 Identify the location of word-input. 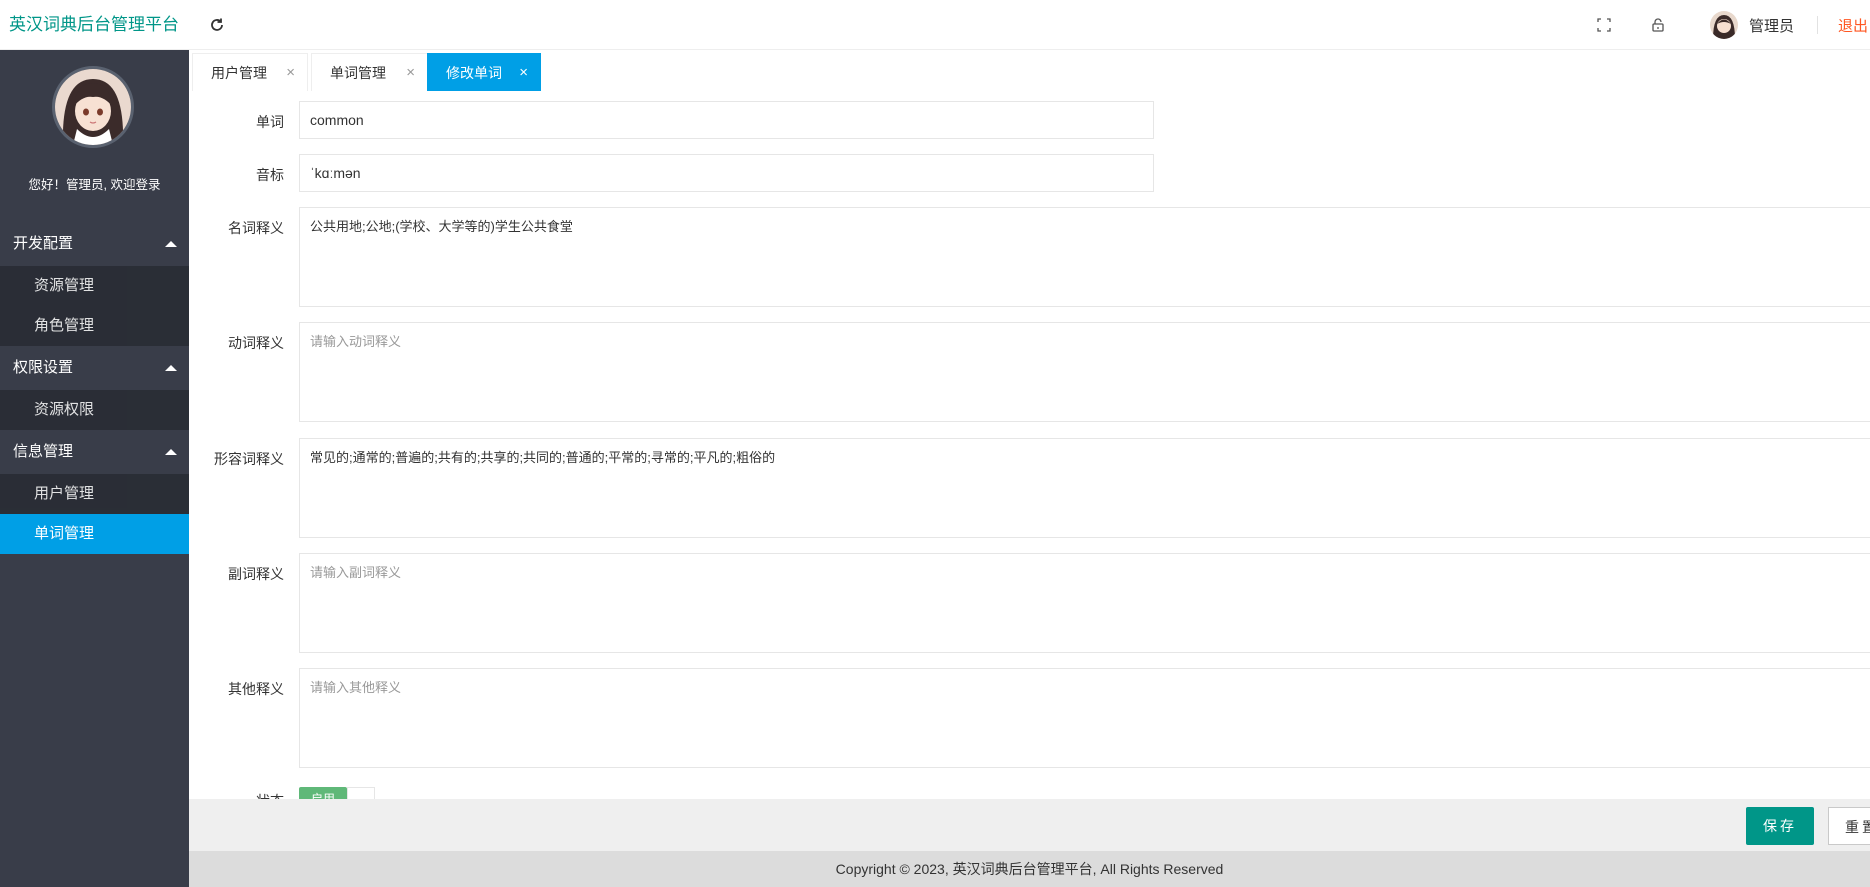
(726, 120).